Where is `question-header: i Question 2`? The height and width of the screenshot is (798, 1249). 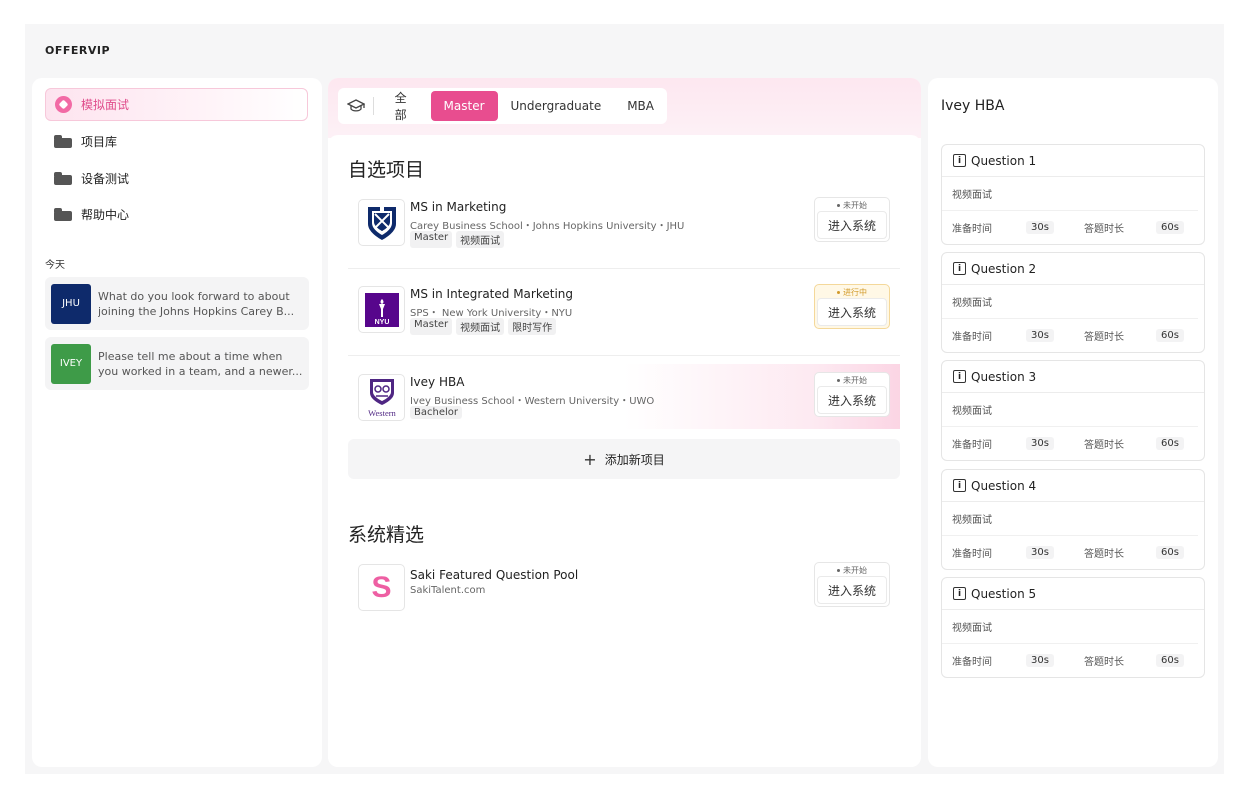 question-header: i Question 2 is located at coordinates (1073, 269).